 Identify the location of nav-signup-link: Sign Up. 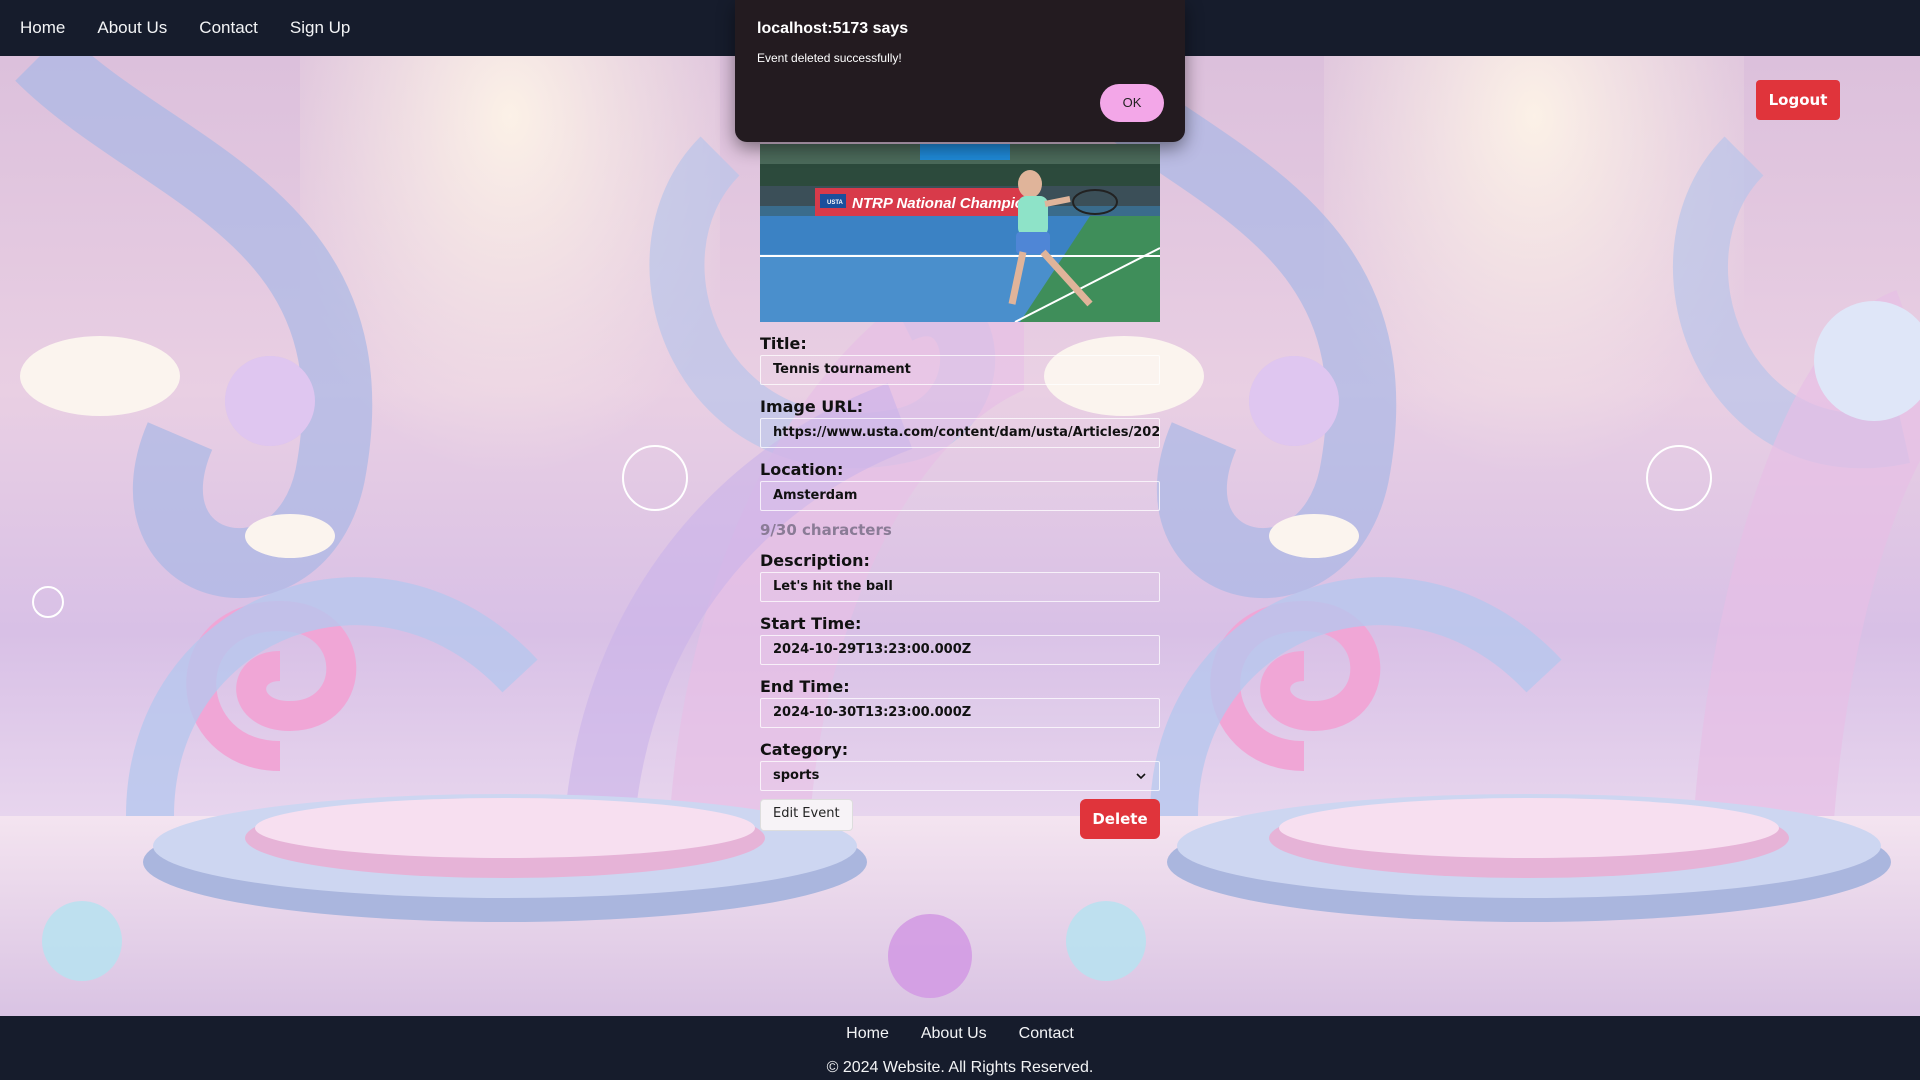
(320, 28).